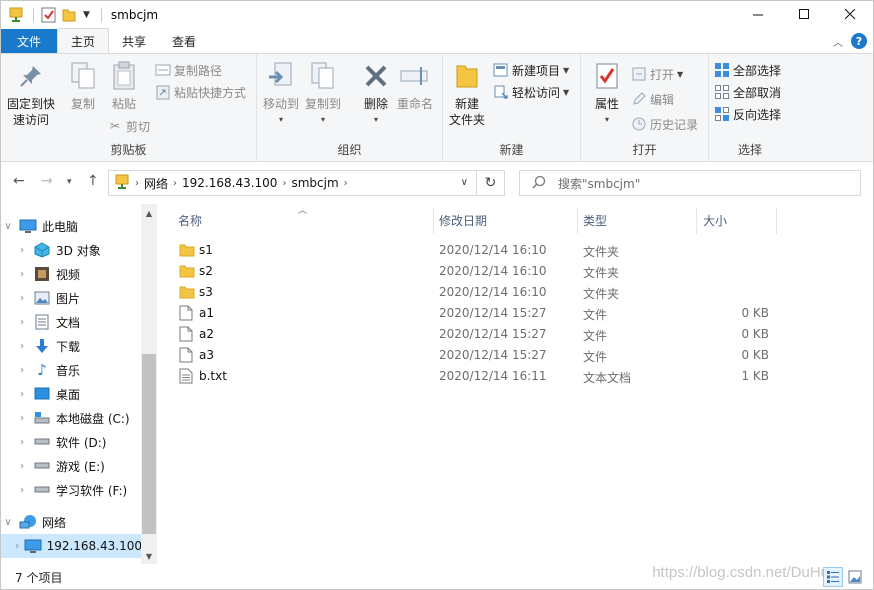 This screenshot has height=590, width=874. Describe the element at coordinates (124, 86) in the screenshot. I see `paste-button: 粘贴` at that location.